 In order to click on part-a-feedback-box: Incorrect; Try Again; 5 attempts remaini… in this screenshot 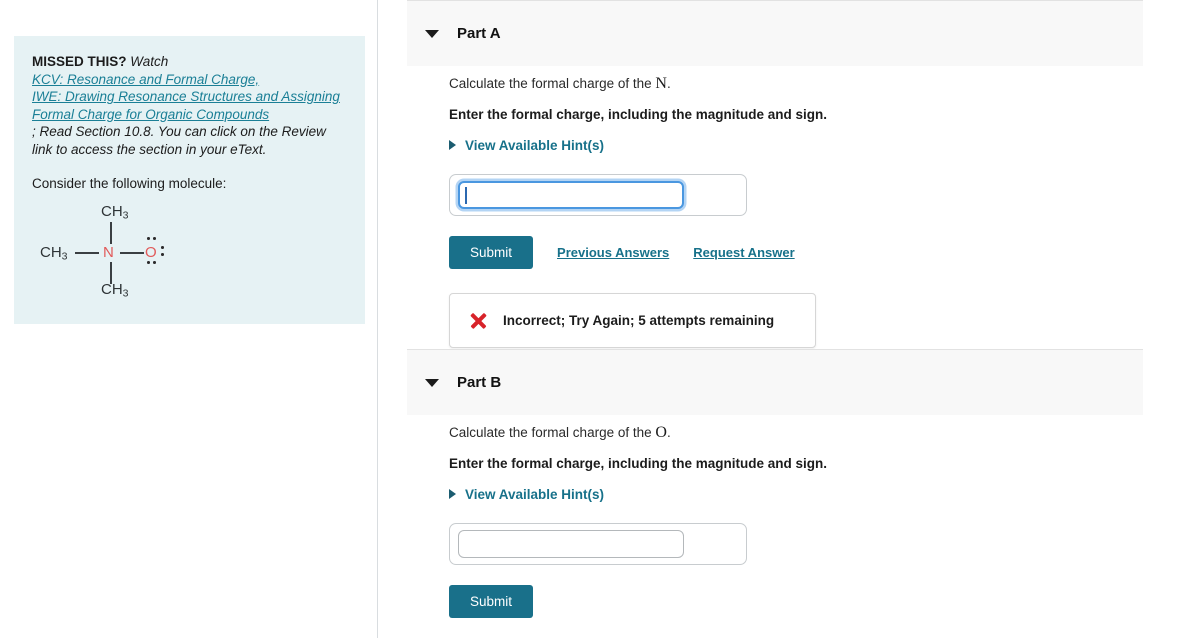, I will do `click(632, 320)`.